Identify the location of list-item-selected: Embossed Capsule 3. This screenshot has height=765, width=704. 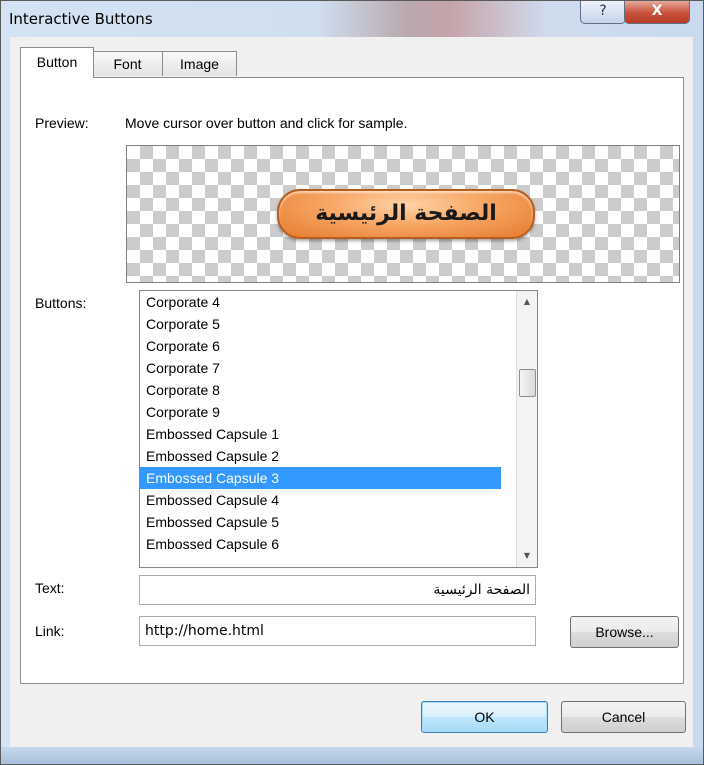
(320, 478).